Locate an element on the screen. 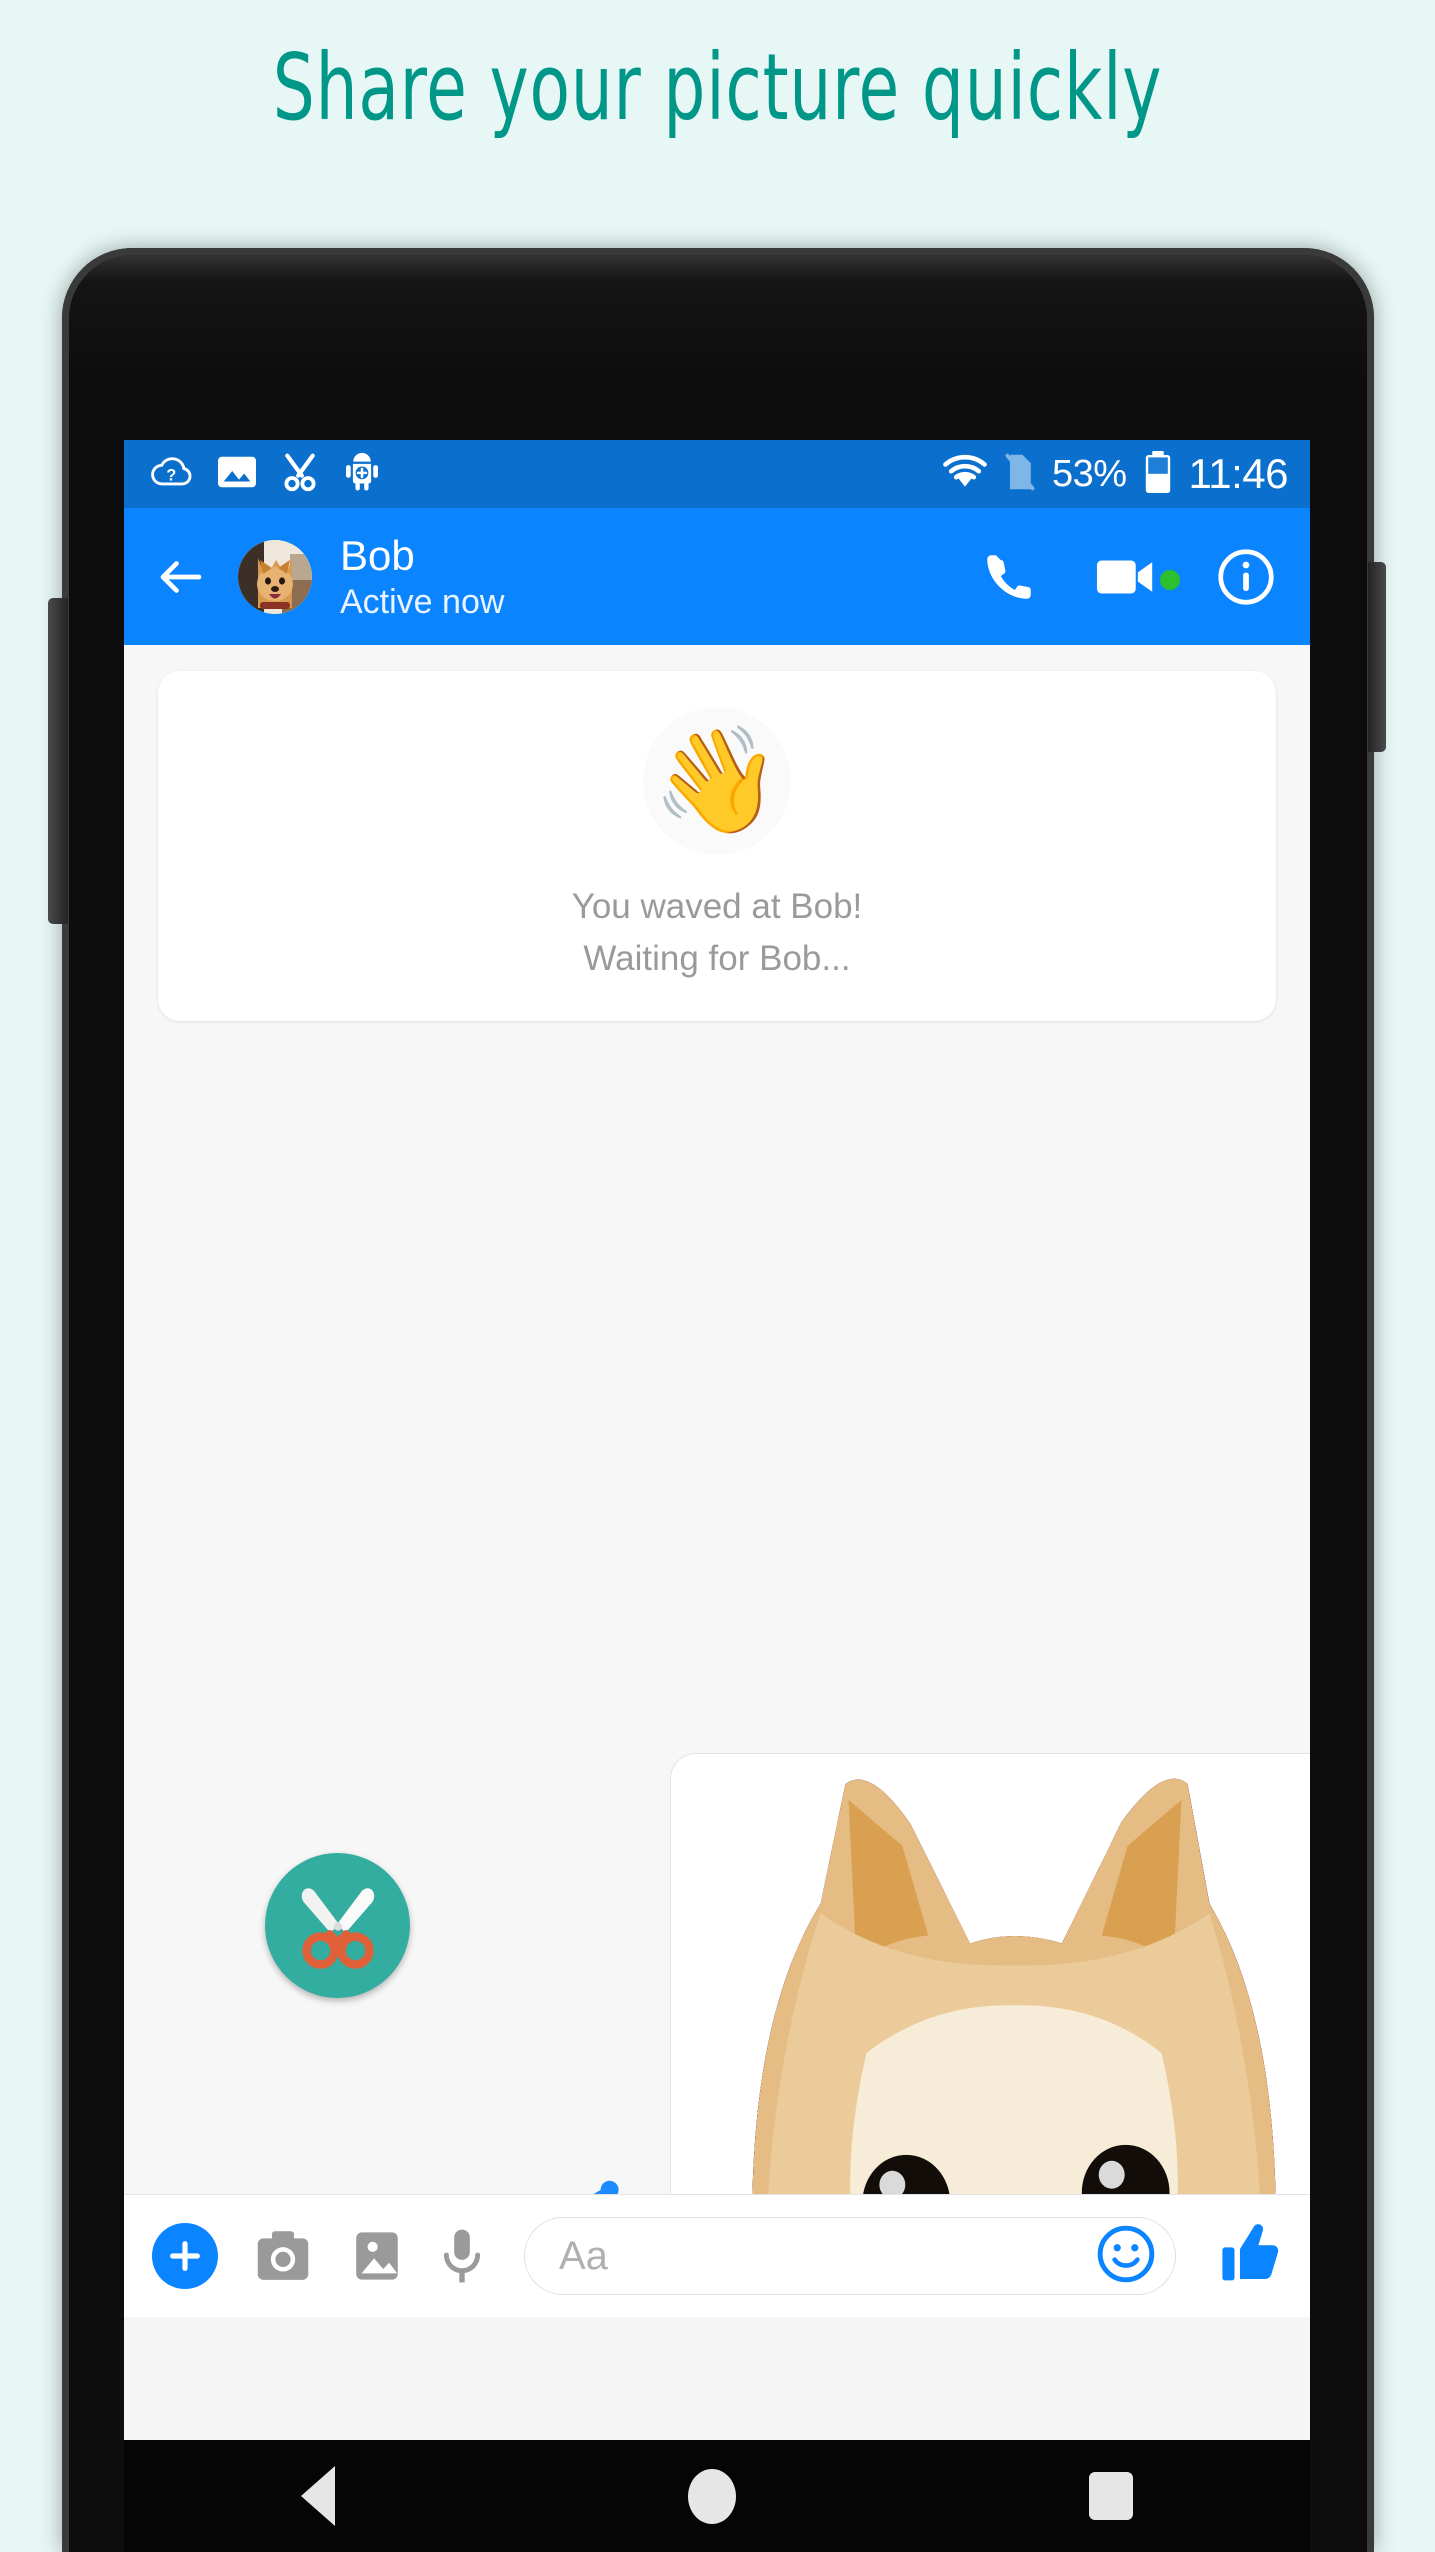 This screenshot has height=2552, width=1435. voice-call-button is located at coordinates (1009, 577).